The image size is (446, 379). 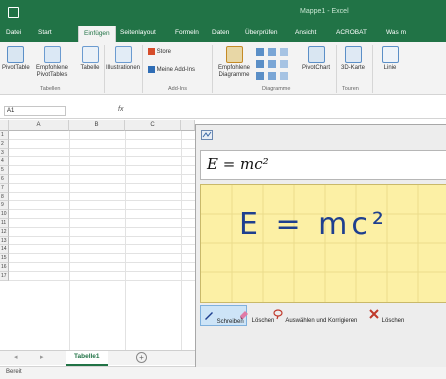 I want to click on row-header: 4, so click(x=4, y=162).